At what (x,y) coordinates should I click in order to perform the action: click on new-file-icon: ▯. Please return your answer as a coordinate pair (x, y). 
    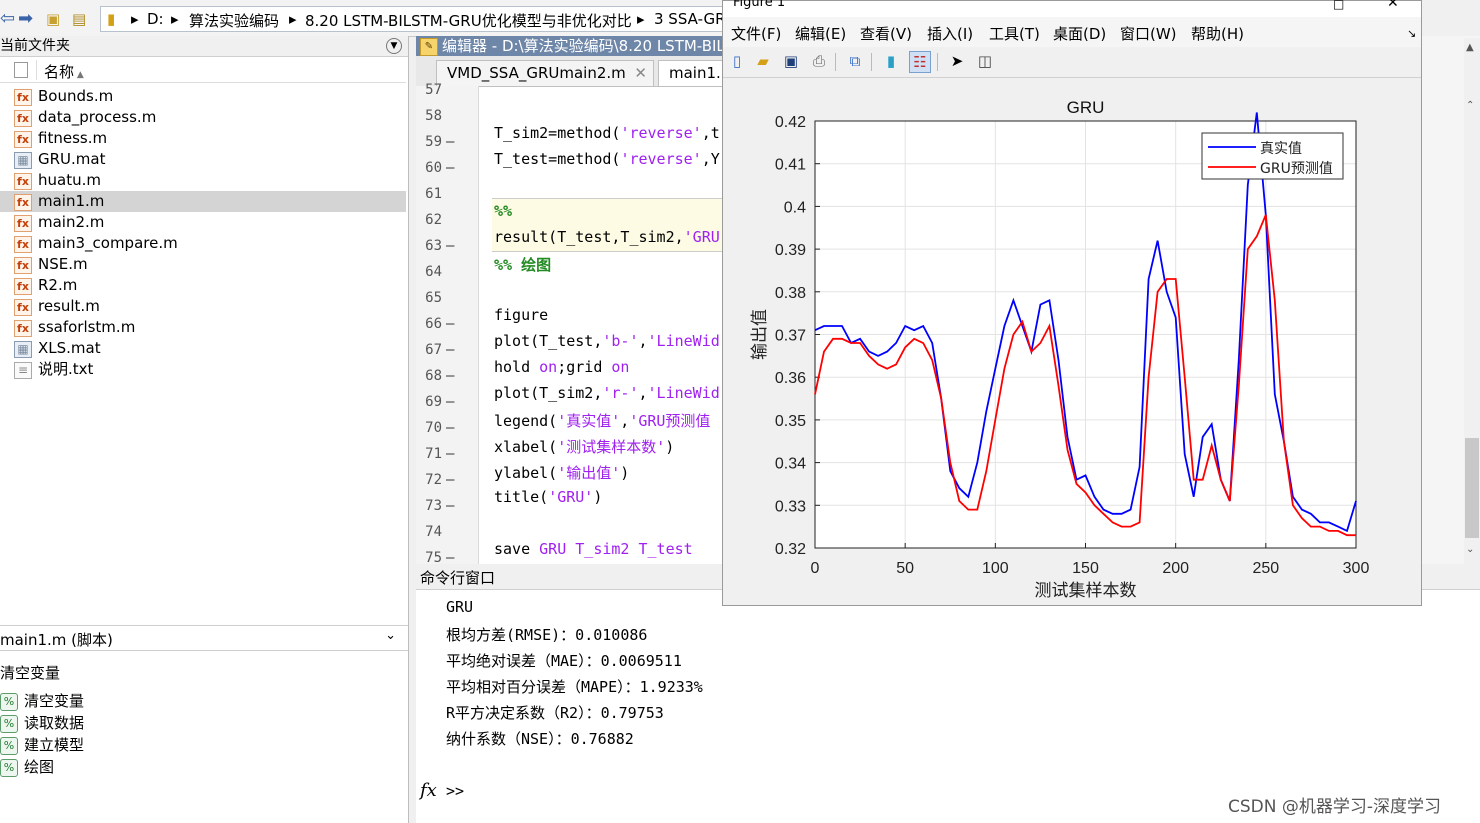
    Looking at the image, I should click on (737, 61).